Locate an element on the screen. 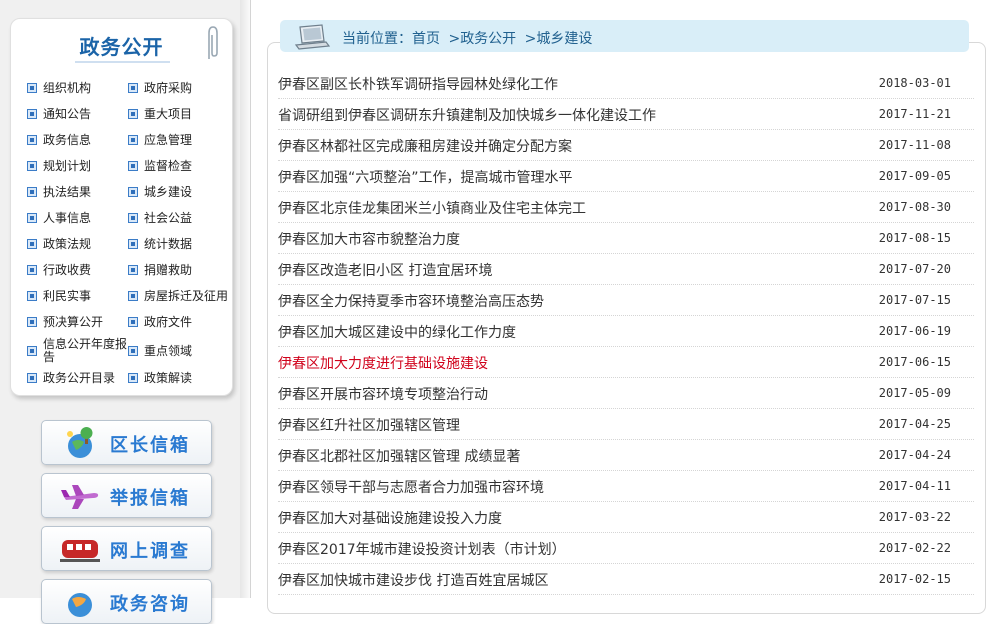 The height and width of the screenshot is (624, 1002). news-title: 伊春区加强“六项整治”工作，提高城市管理水平 is located at coordinates (425, 177).